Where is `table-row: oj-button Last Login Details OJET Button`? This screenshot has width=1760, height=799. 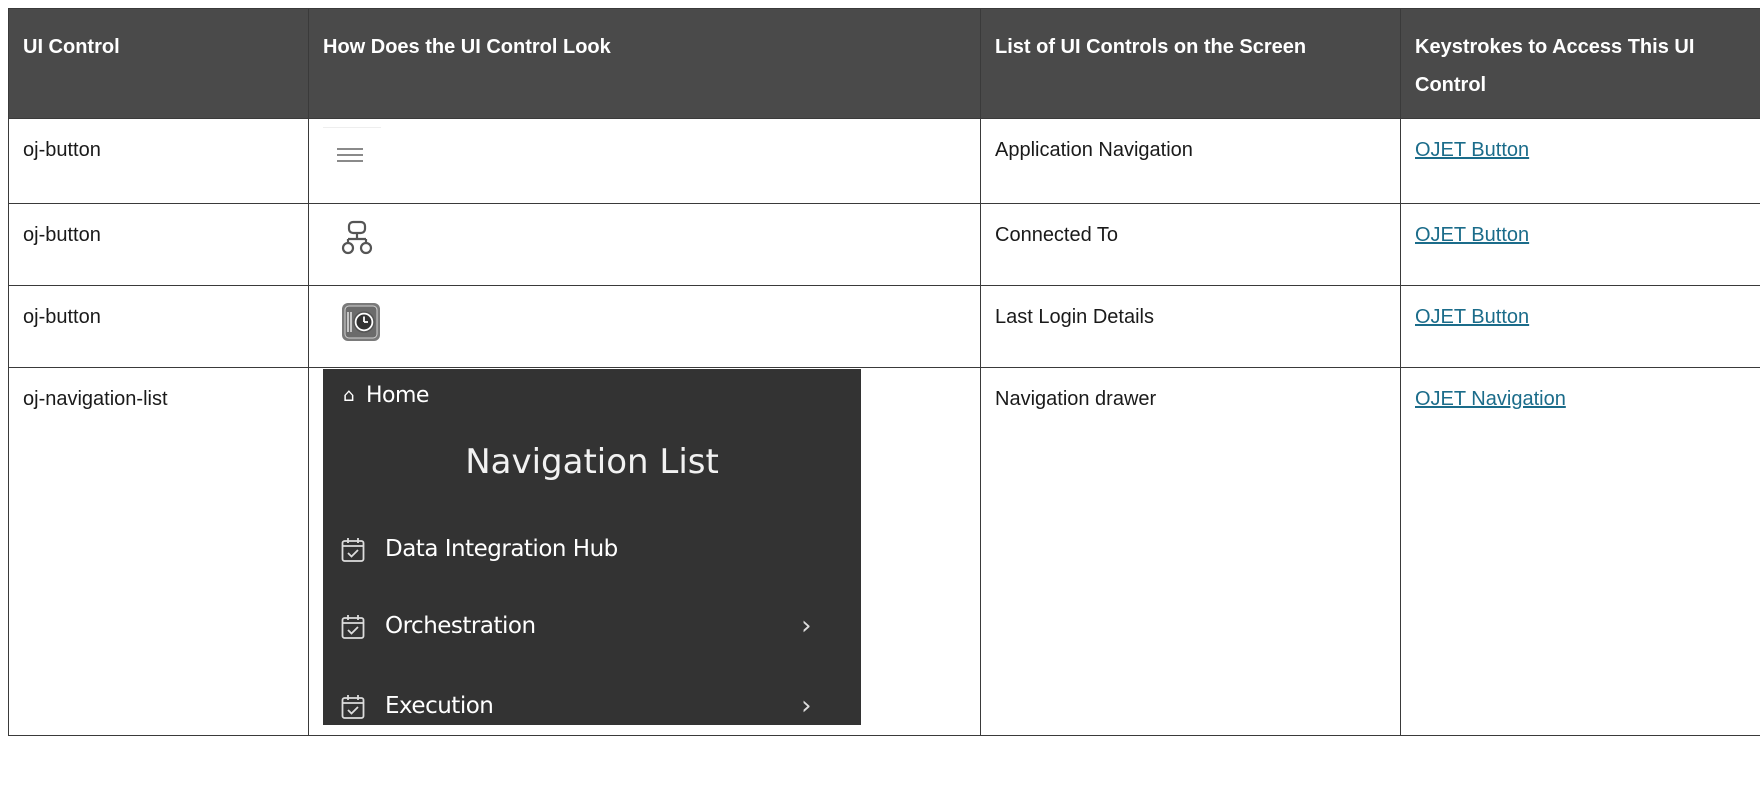
table-row: oj-button Last Login Details OJET Button is located at coordinates (884, 326).